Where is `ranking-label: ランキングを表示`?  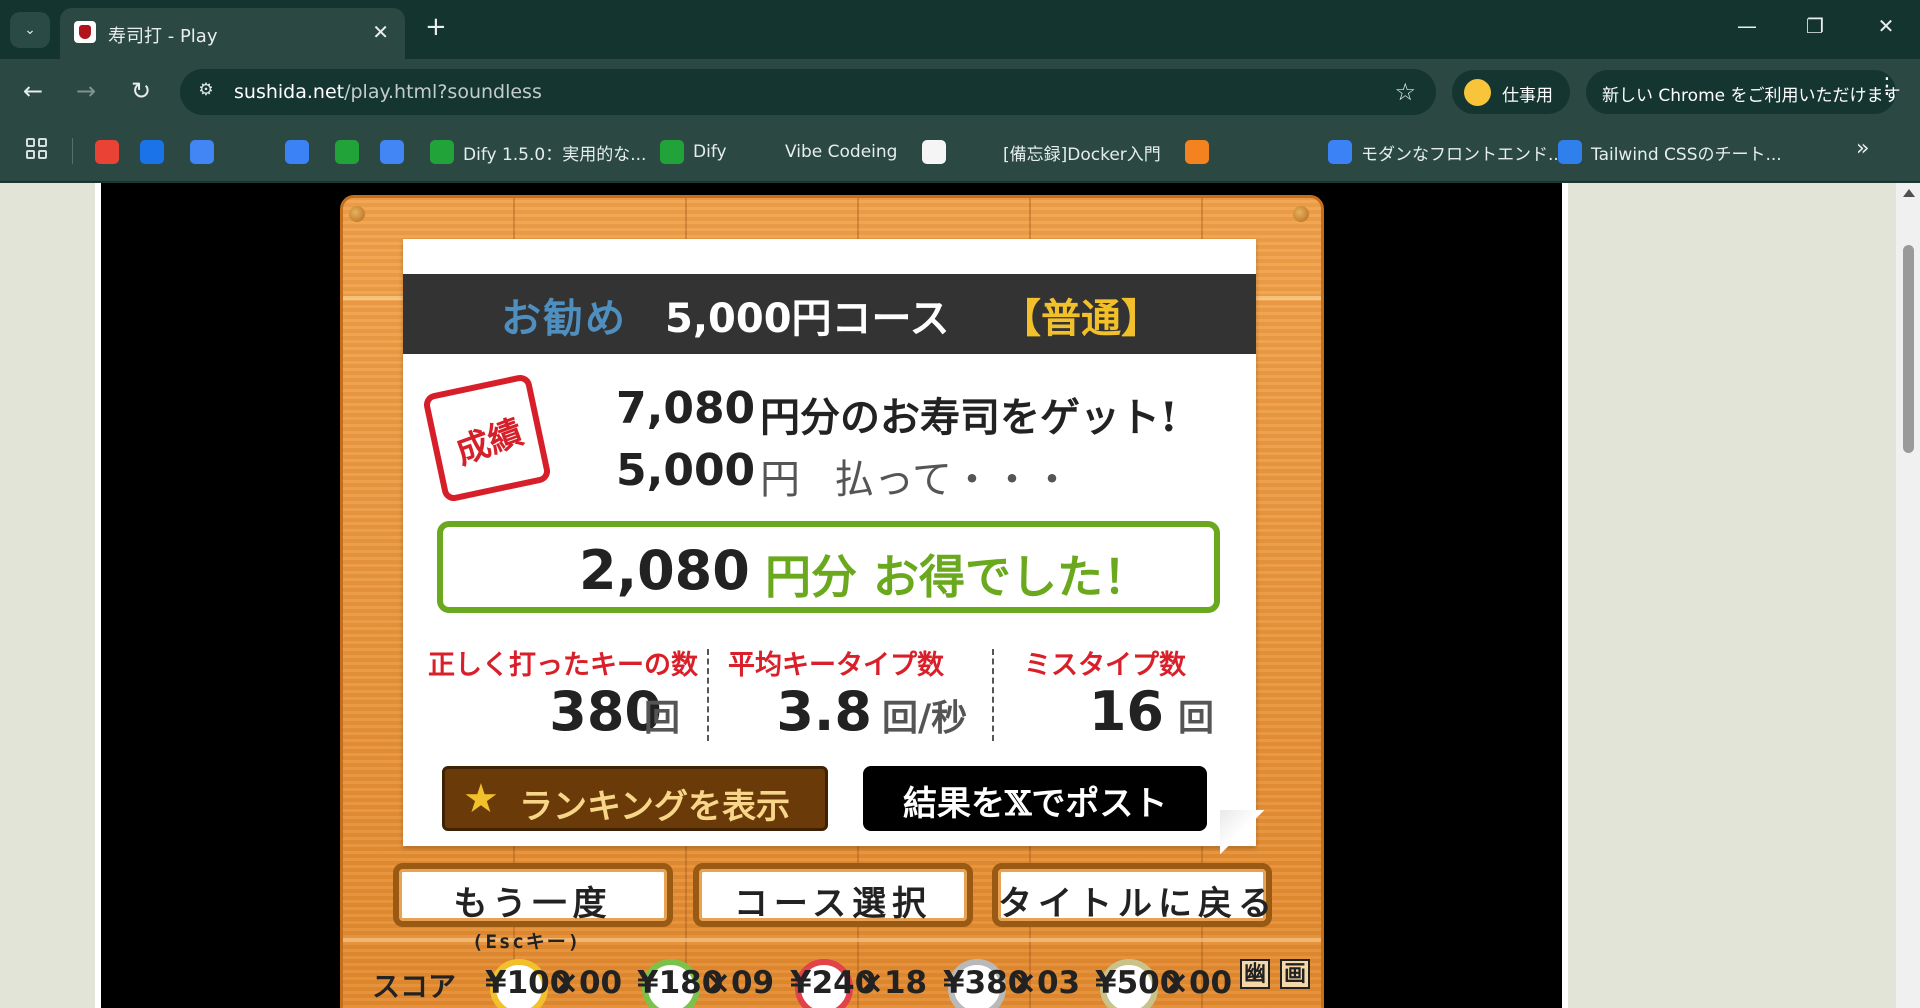
ranking-label: ランキングを表示 is located at coordinates (654, 807).